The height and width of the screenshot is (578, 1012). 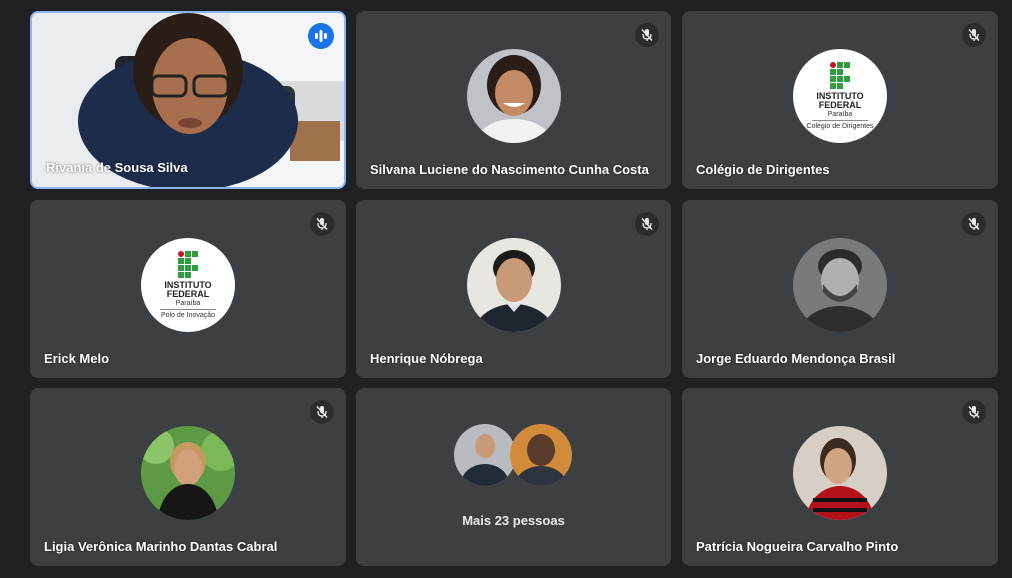 I want to click on participant-name: Colégio de Dirigentes, so click(x=763, y=169).